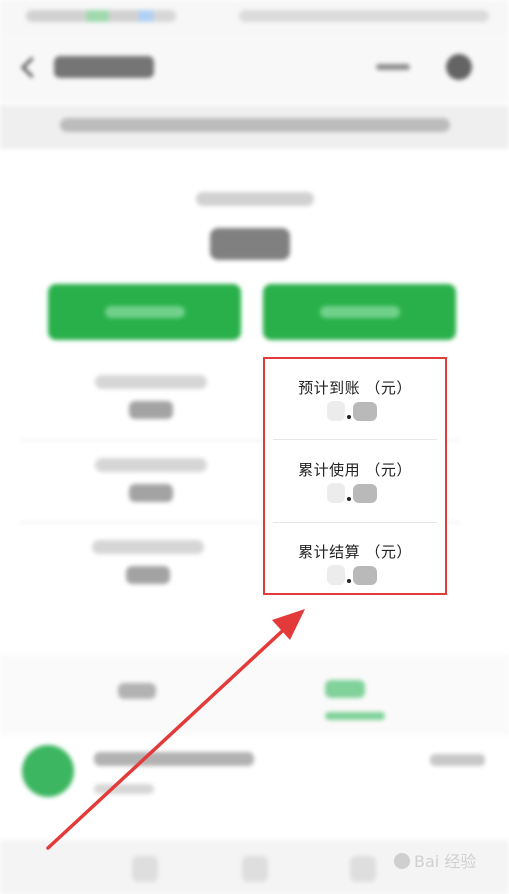 This screenshot has height=894, width=509. What do you see at coordinates (174, 759) in the screenshot?
I see `list-item-title` at bounding box center [174, 759].